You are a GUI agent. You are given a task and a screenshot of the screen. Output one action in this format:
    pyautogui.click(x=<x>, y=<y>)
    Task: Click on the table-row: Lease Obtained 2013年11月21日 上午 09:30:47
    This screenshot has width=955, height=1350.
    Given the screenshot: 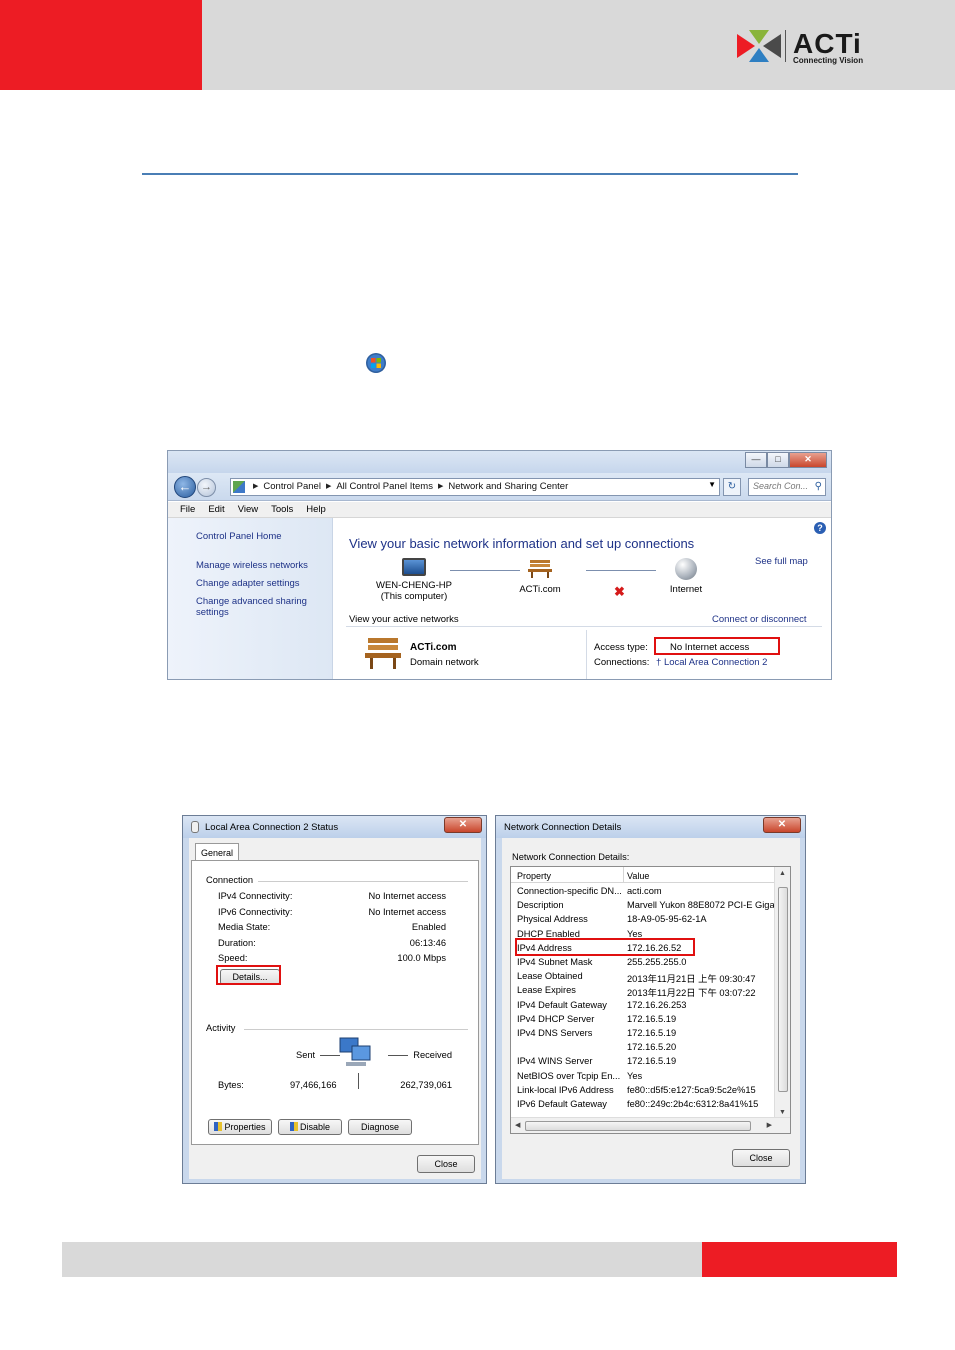 What is the action you would take?
    pyautogui.click(x=643, y=977)
    